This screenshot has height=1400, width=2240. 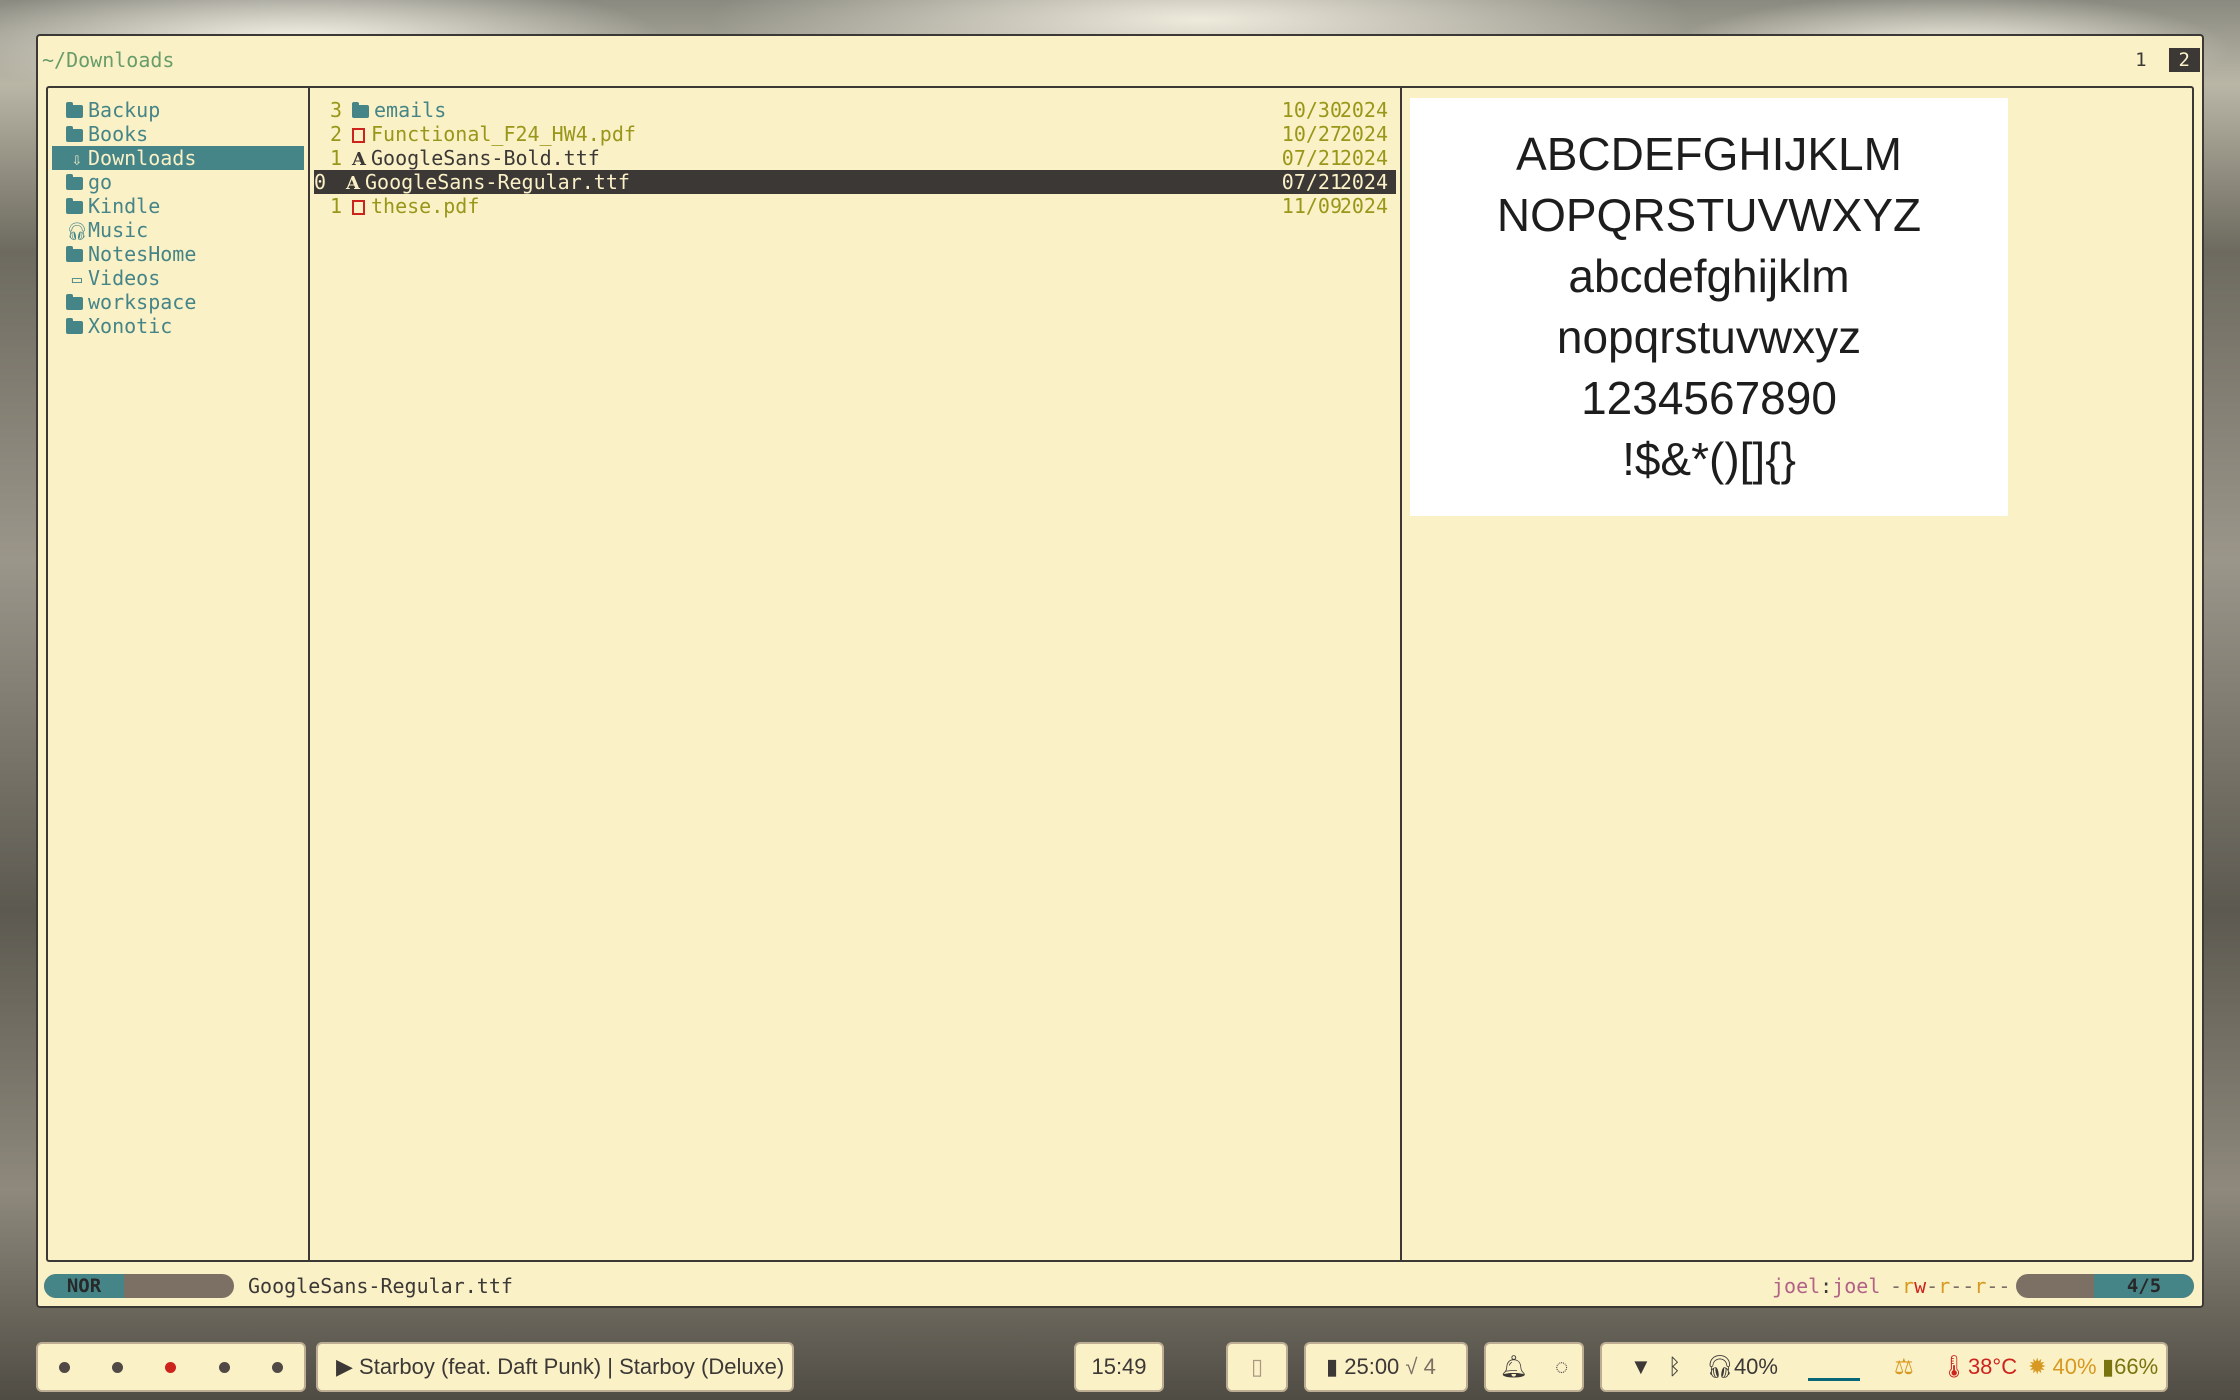 I want to click on file-row-selected: 0 A GoogleSans-Regular.ttf 07/21 2024, so click(x=855, y=182).